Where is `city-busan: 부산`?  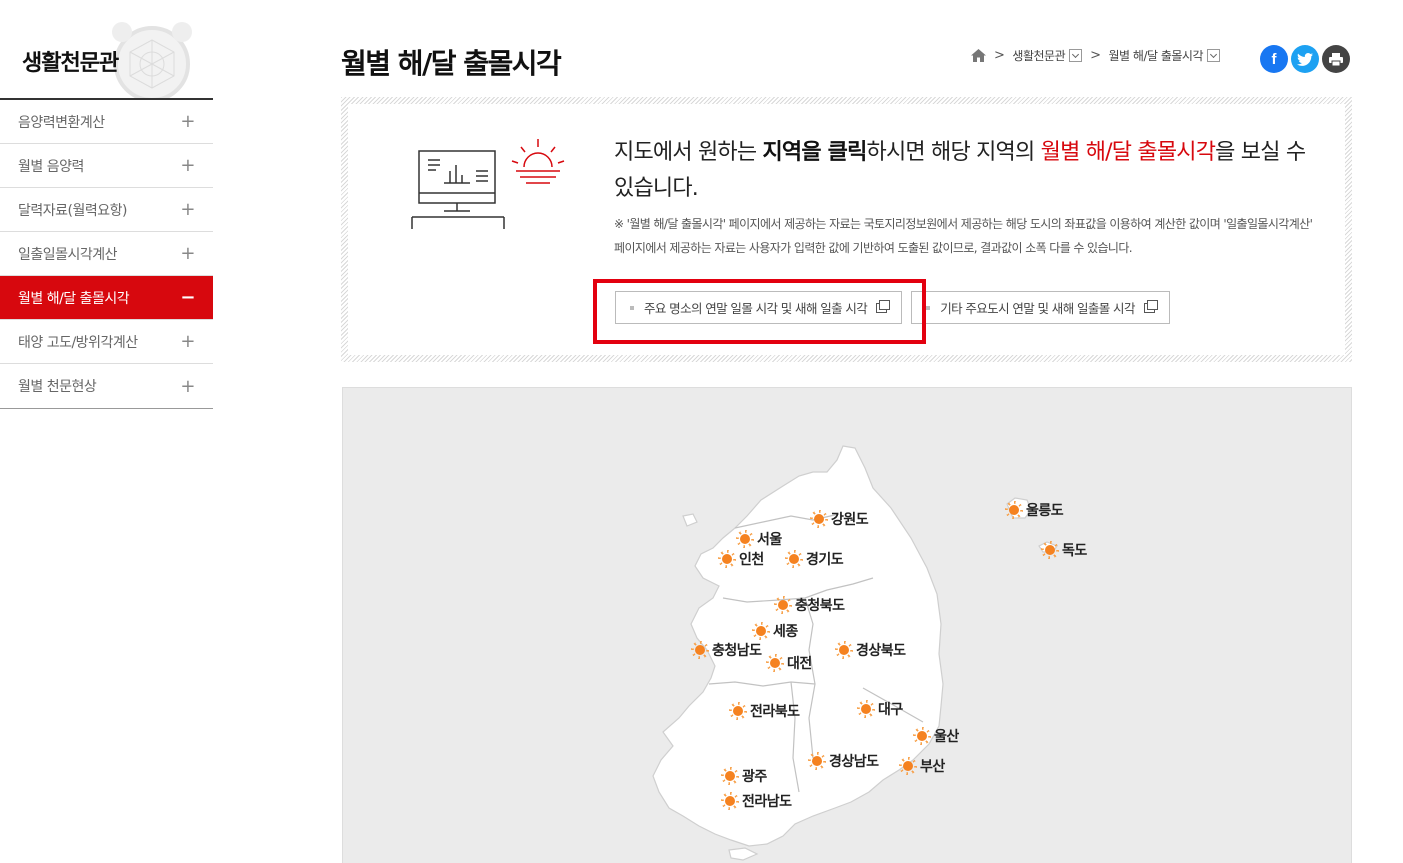 city-busan: 부산 is located at coordinates (922, 766).